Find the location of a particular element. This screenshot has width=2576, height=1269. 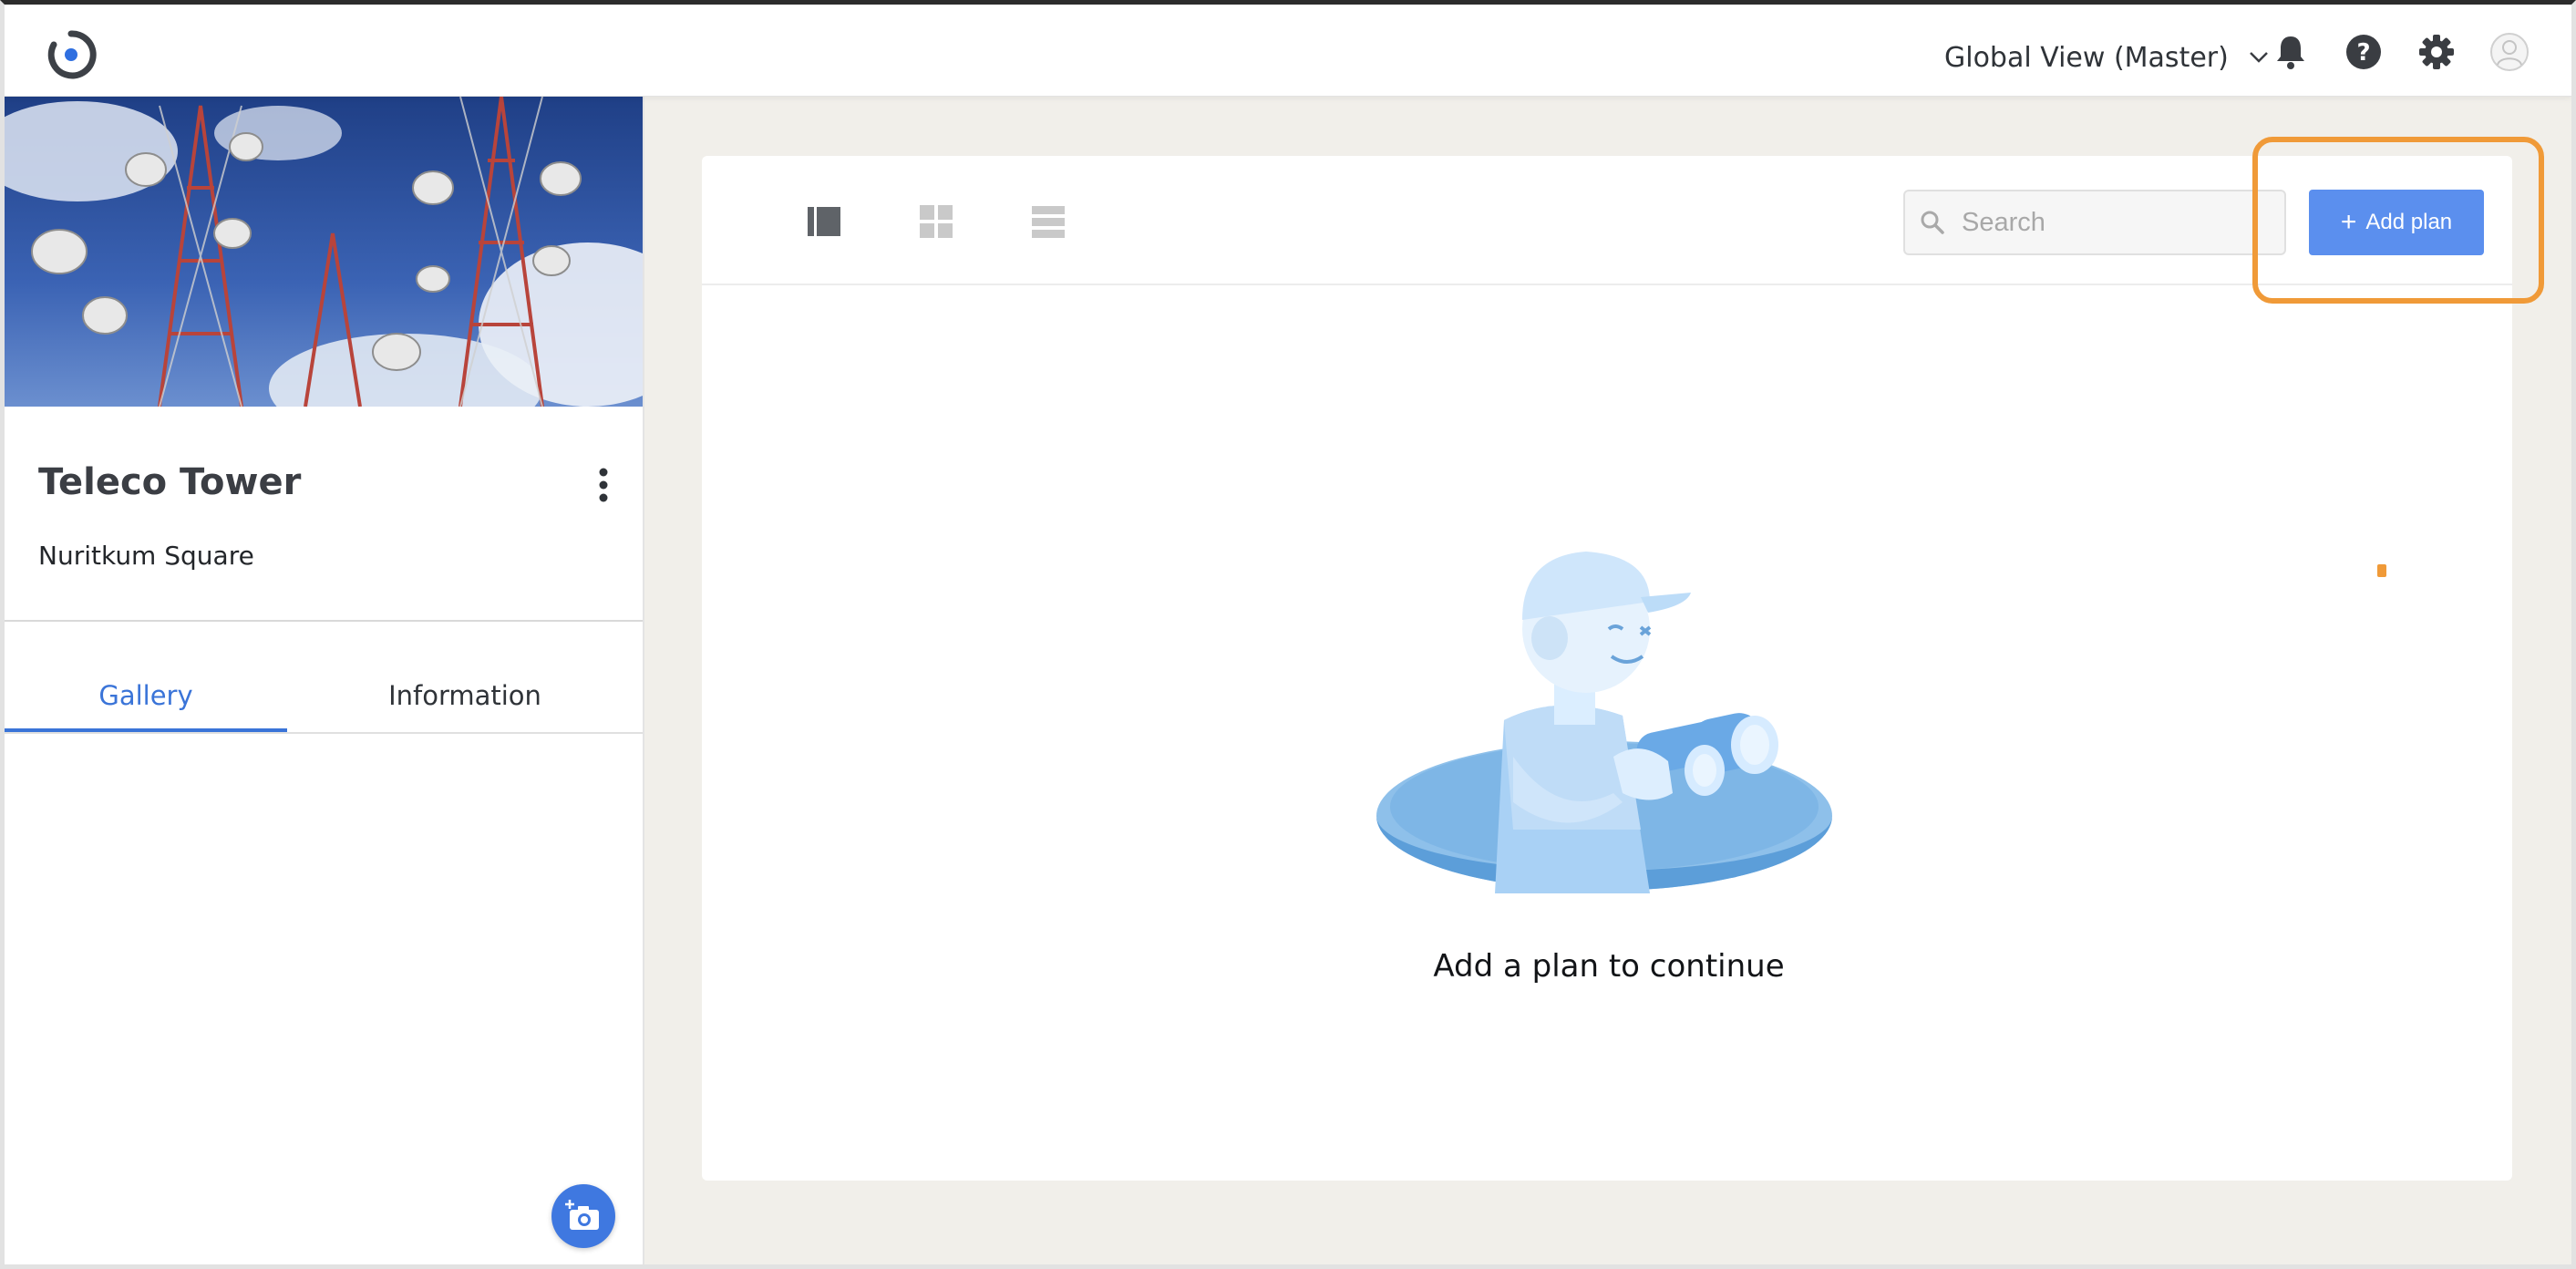

more-options-icon is located at coordinates (603, 485).